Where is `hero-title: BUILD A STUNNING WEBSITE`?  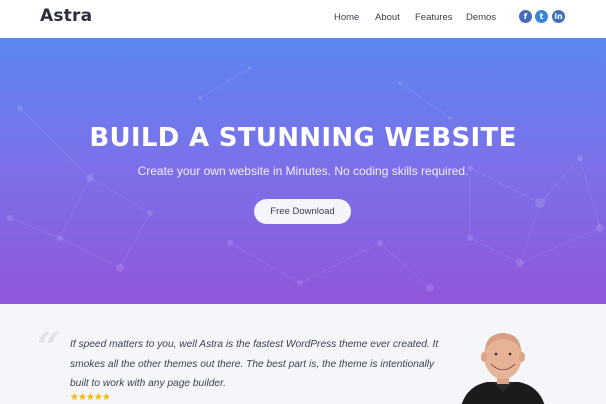
hero-title: BUILD A STUNNING WEBSITE is located at coordinates (303, 138).